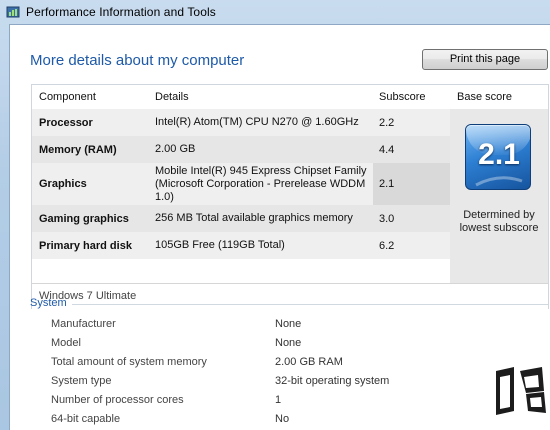 The image size is (550, 430). Describe the element at coordinates (13, 12) in the screenshot. I see `performance-tools-icon` at that location.